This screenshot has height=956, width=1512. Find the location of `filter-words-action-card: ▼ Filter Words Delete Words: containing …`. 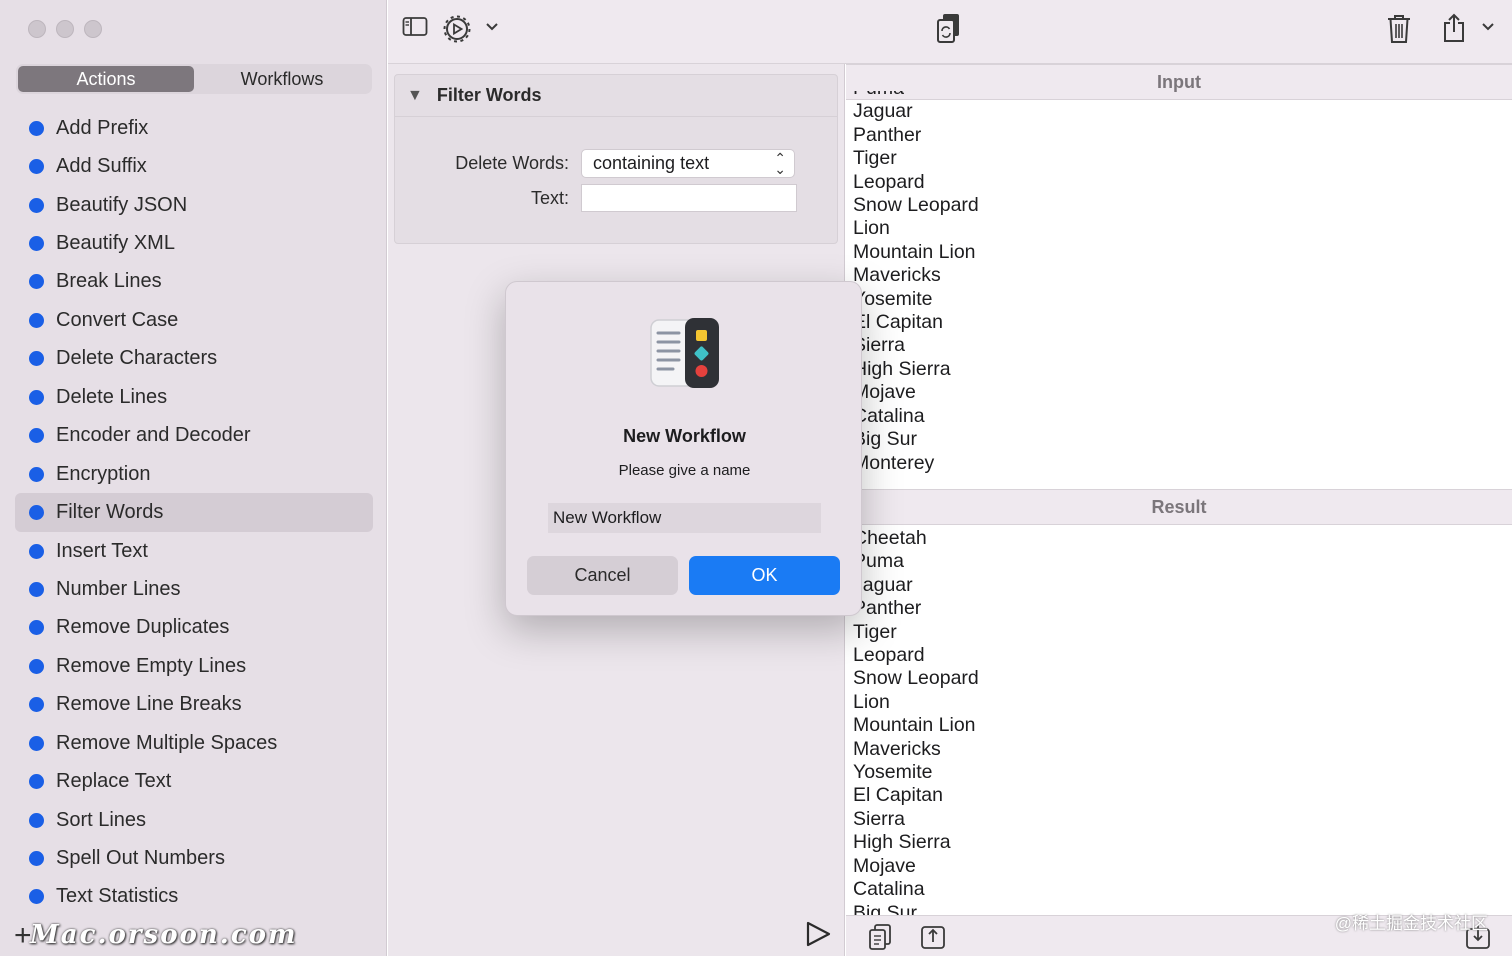

filter-words-action-card: ▼ Filter Words Delete Words: containing … is located at coordinates (616, 159).